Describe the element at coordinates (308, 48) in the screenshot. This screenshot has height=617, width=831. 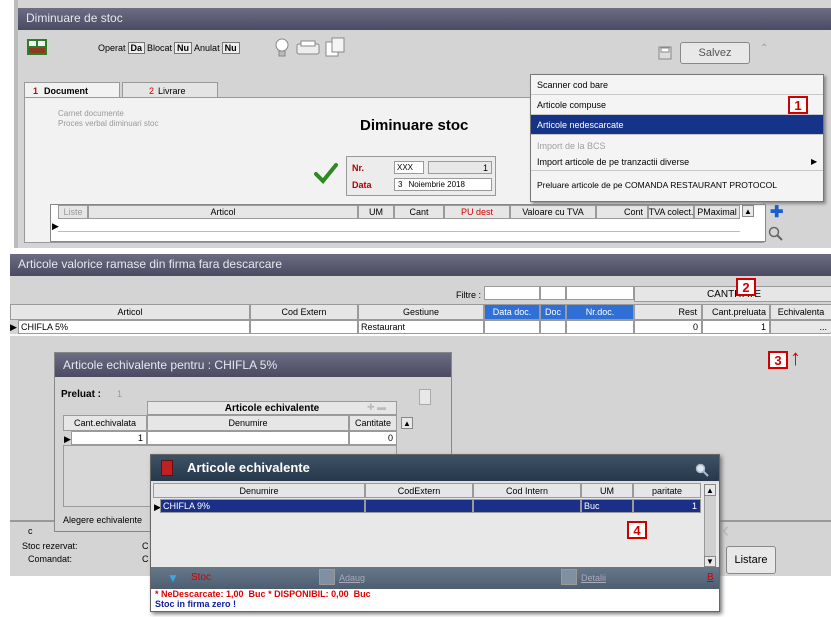
I see `printer-icon` at that location.